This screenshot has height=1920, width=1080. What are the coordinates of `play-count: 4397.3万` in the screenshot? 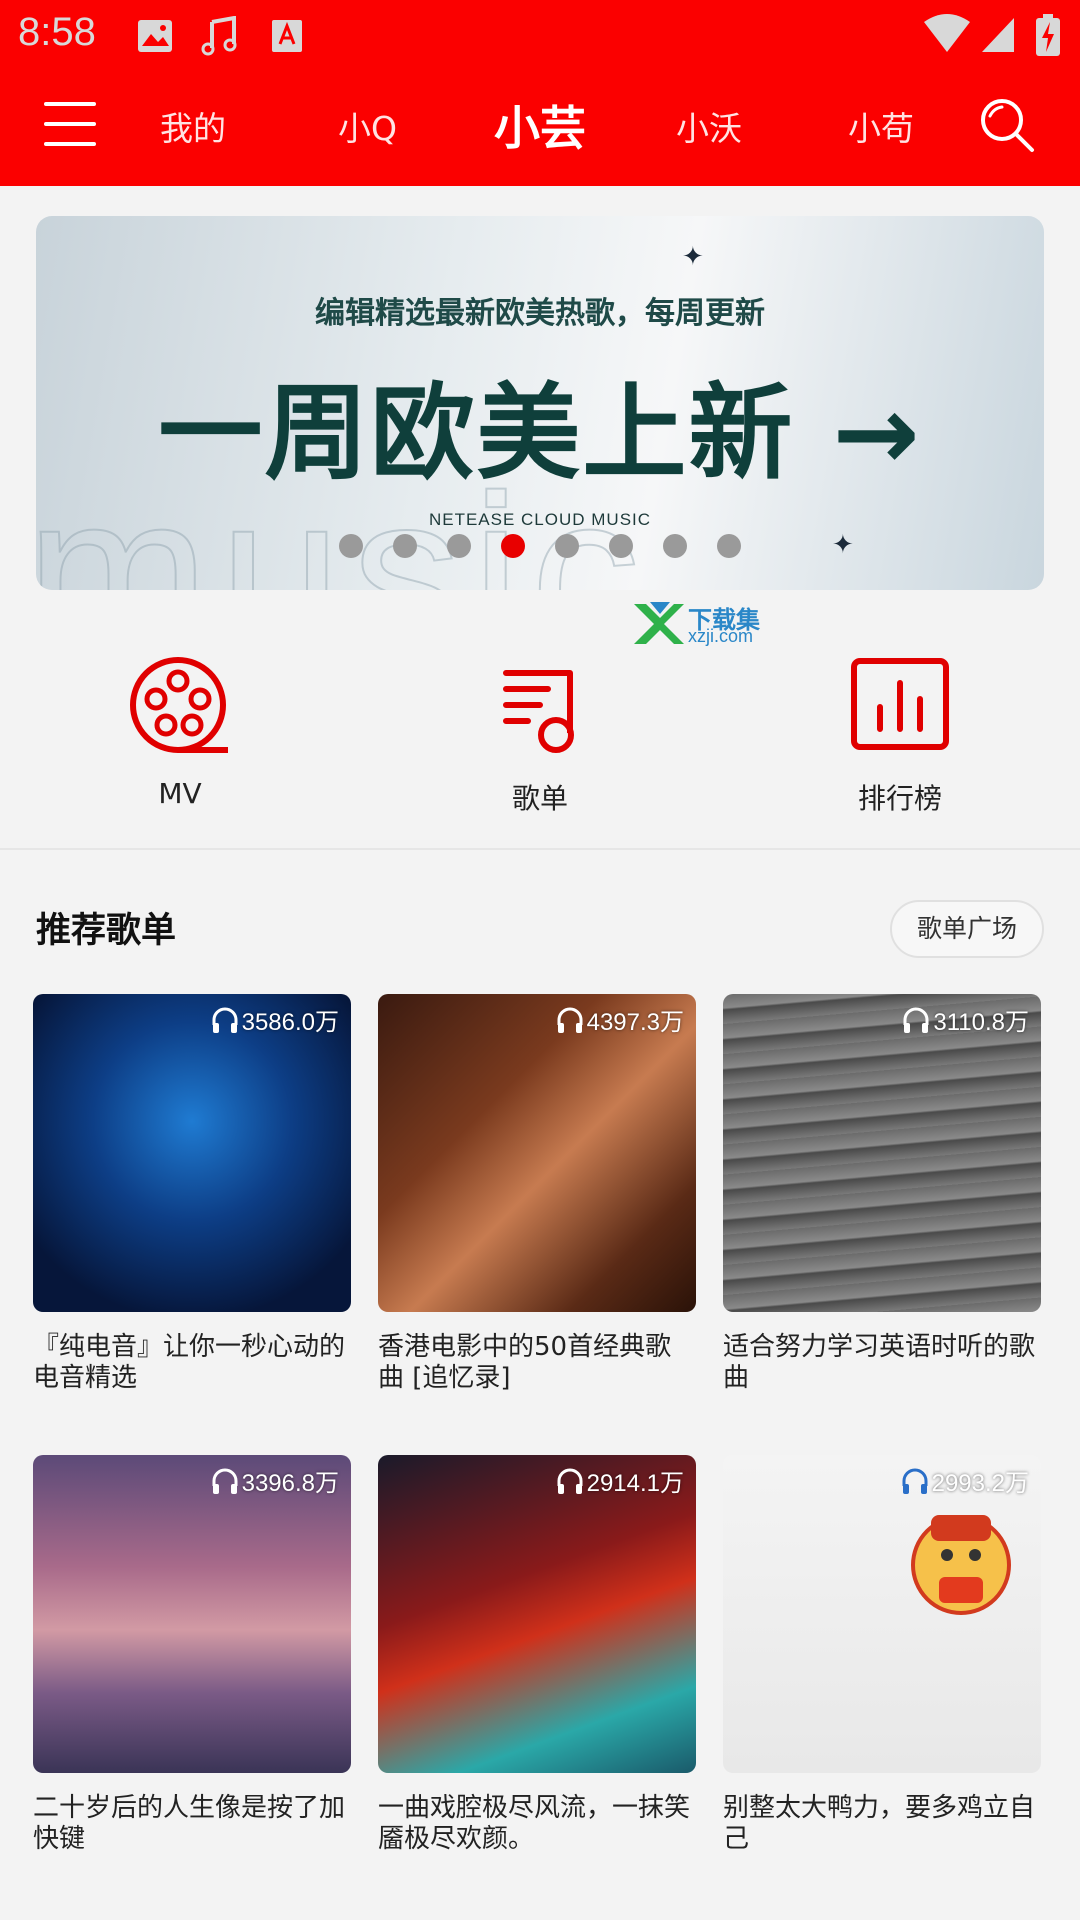 It's located at (619, 1019).